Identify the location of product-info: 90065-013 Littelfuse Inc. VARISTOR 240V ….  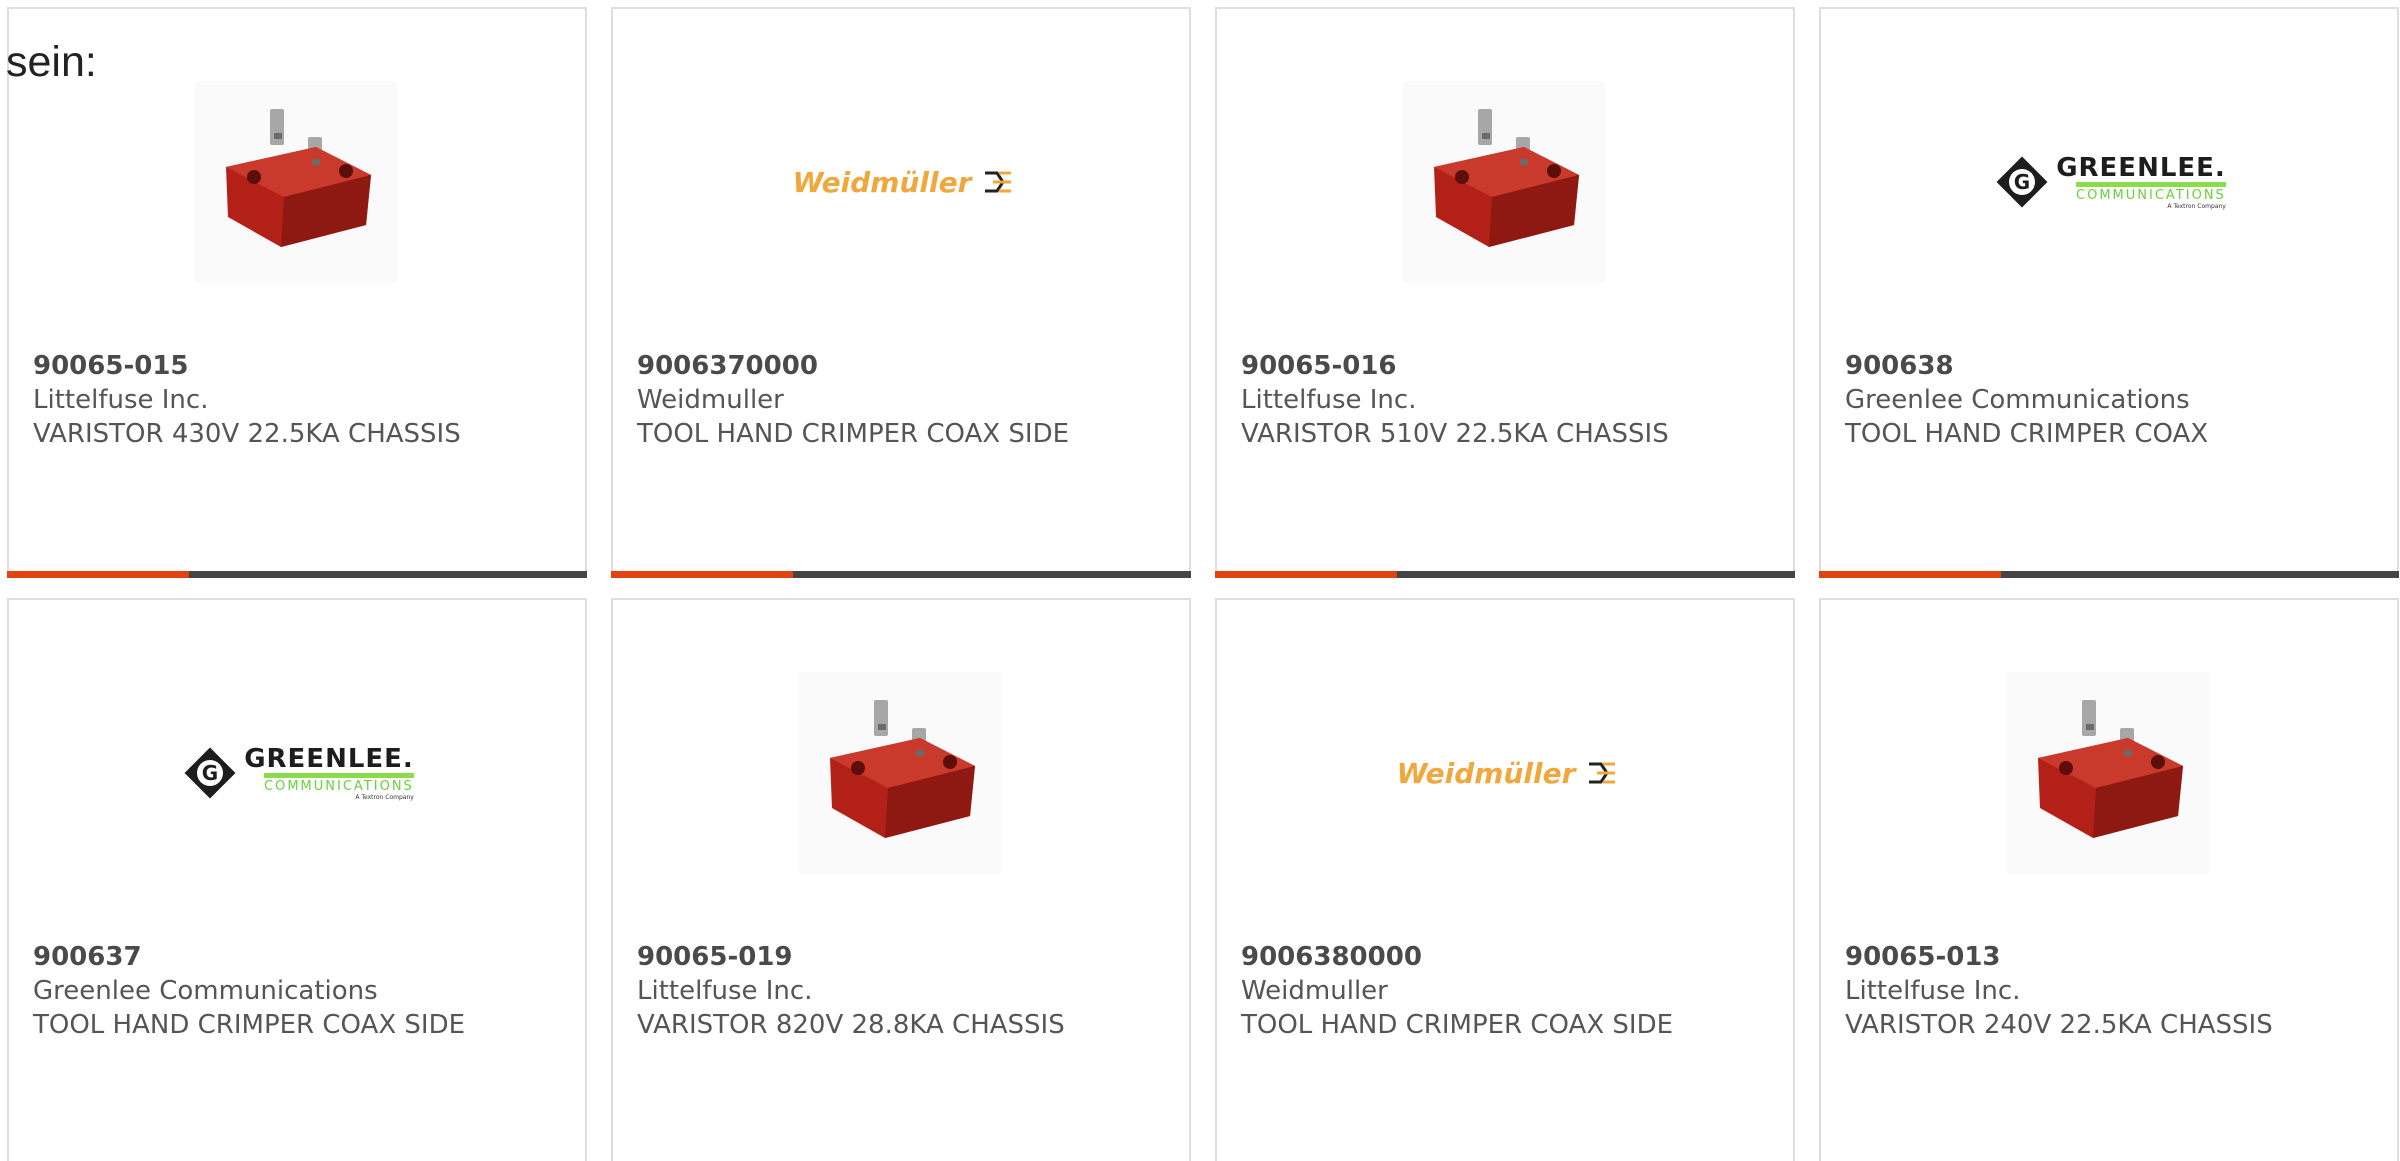
(2105, 991).